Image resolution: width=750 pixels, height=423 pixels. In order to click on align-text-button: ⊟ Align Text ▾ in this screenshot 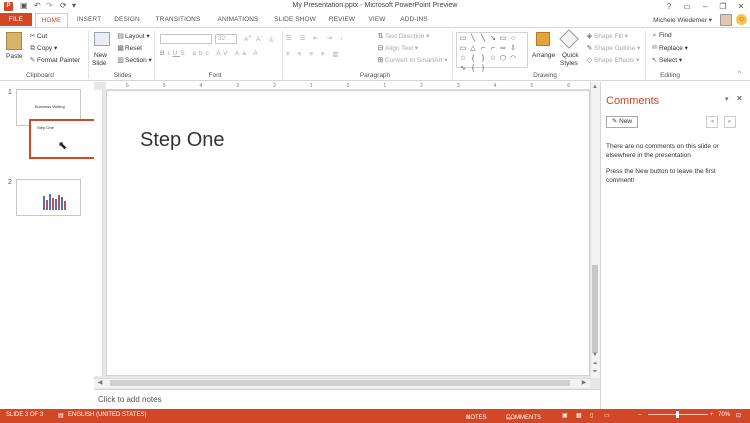, I will do `click(397, 48)`.